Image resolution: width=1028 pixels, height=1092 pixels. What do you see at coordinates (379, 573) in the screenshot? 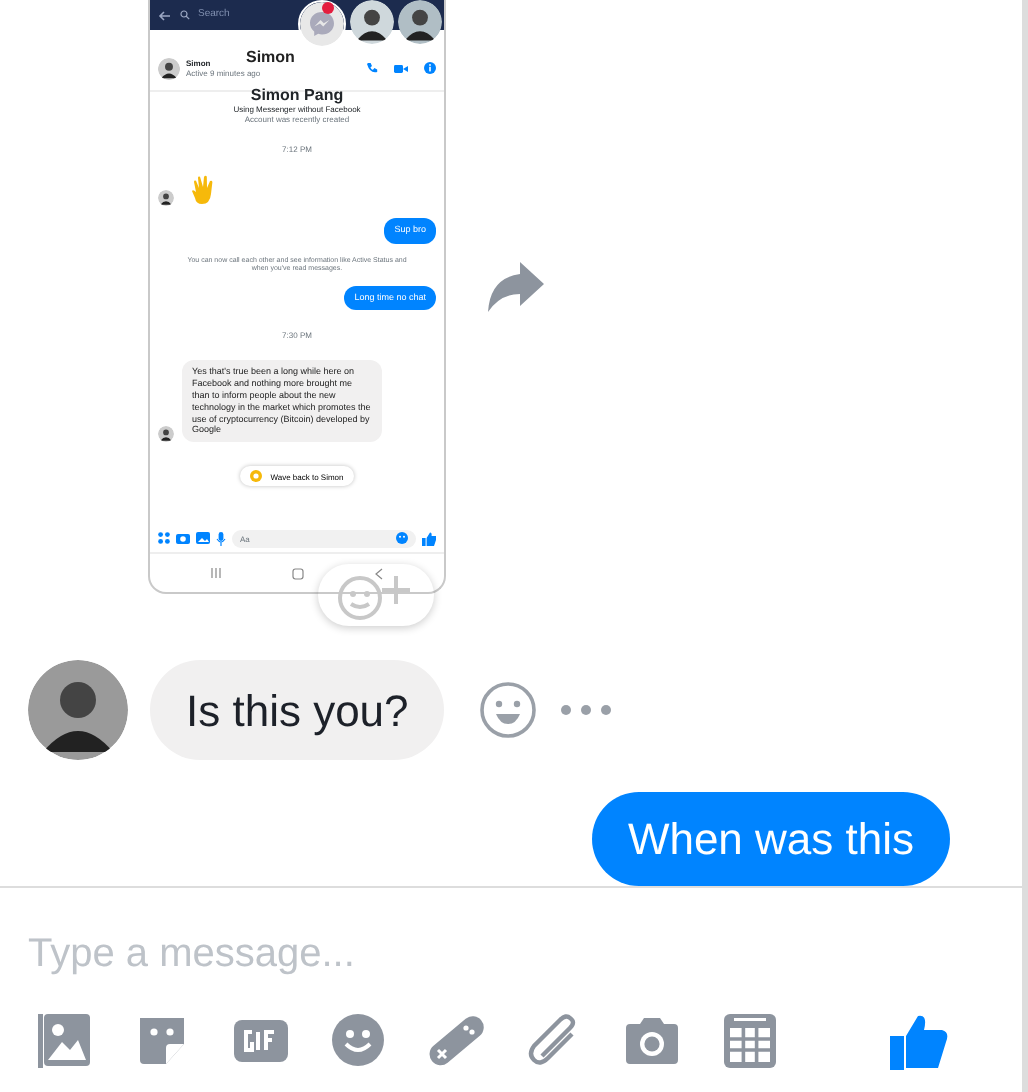
I see `back-icon` at bounding box center [379, 573].